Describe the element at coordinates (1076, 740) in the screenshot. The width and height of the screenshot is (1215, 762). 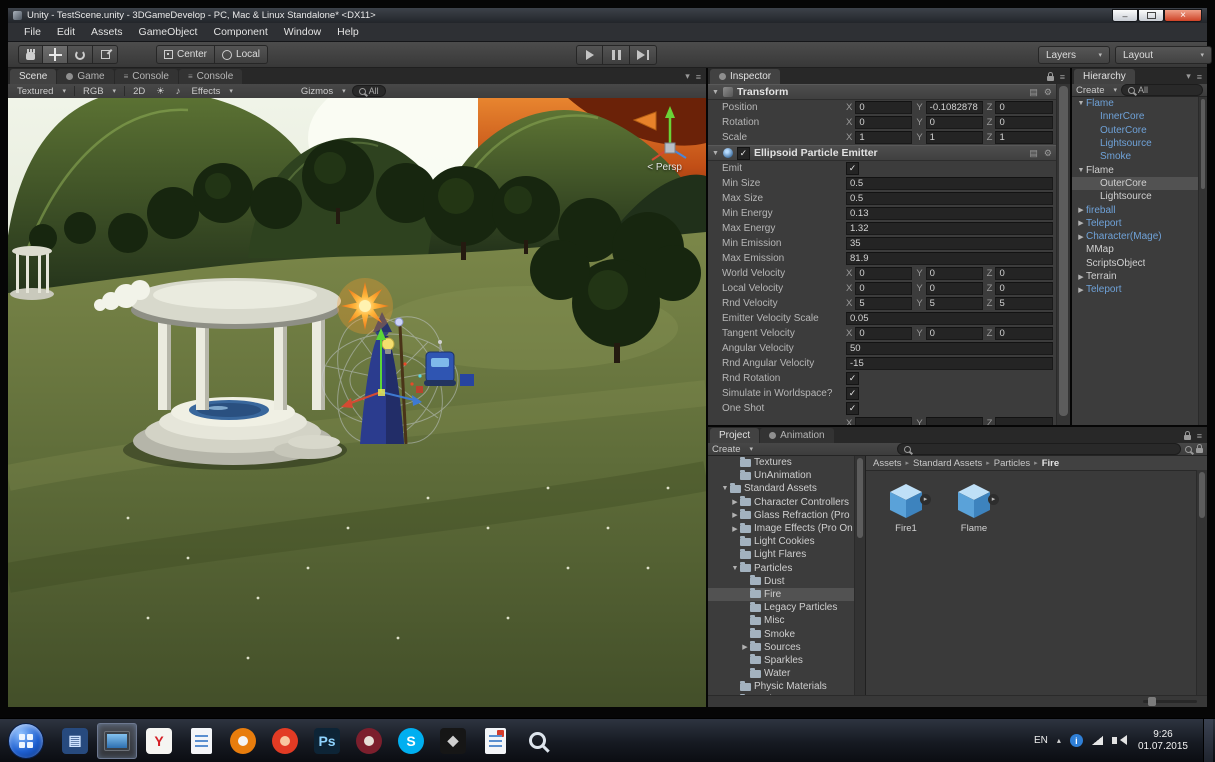
I see `info-tray-icon: i` at that location.